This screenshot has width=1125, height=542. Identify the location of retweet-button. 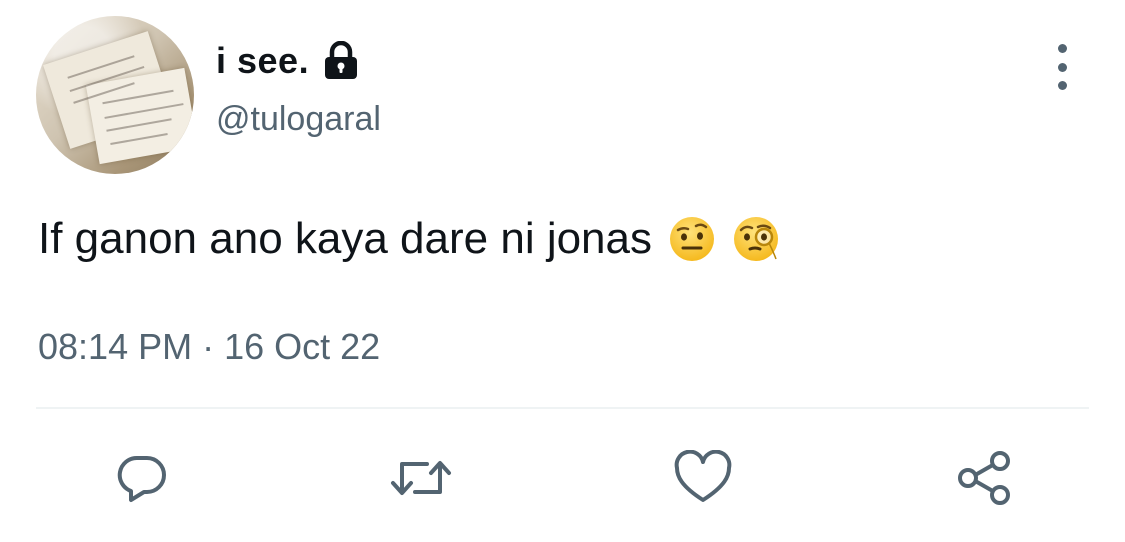
(421, 480).